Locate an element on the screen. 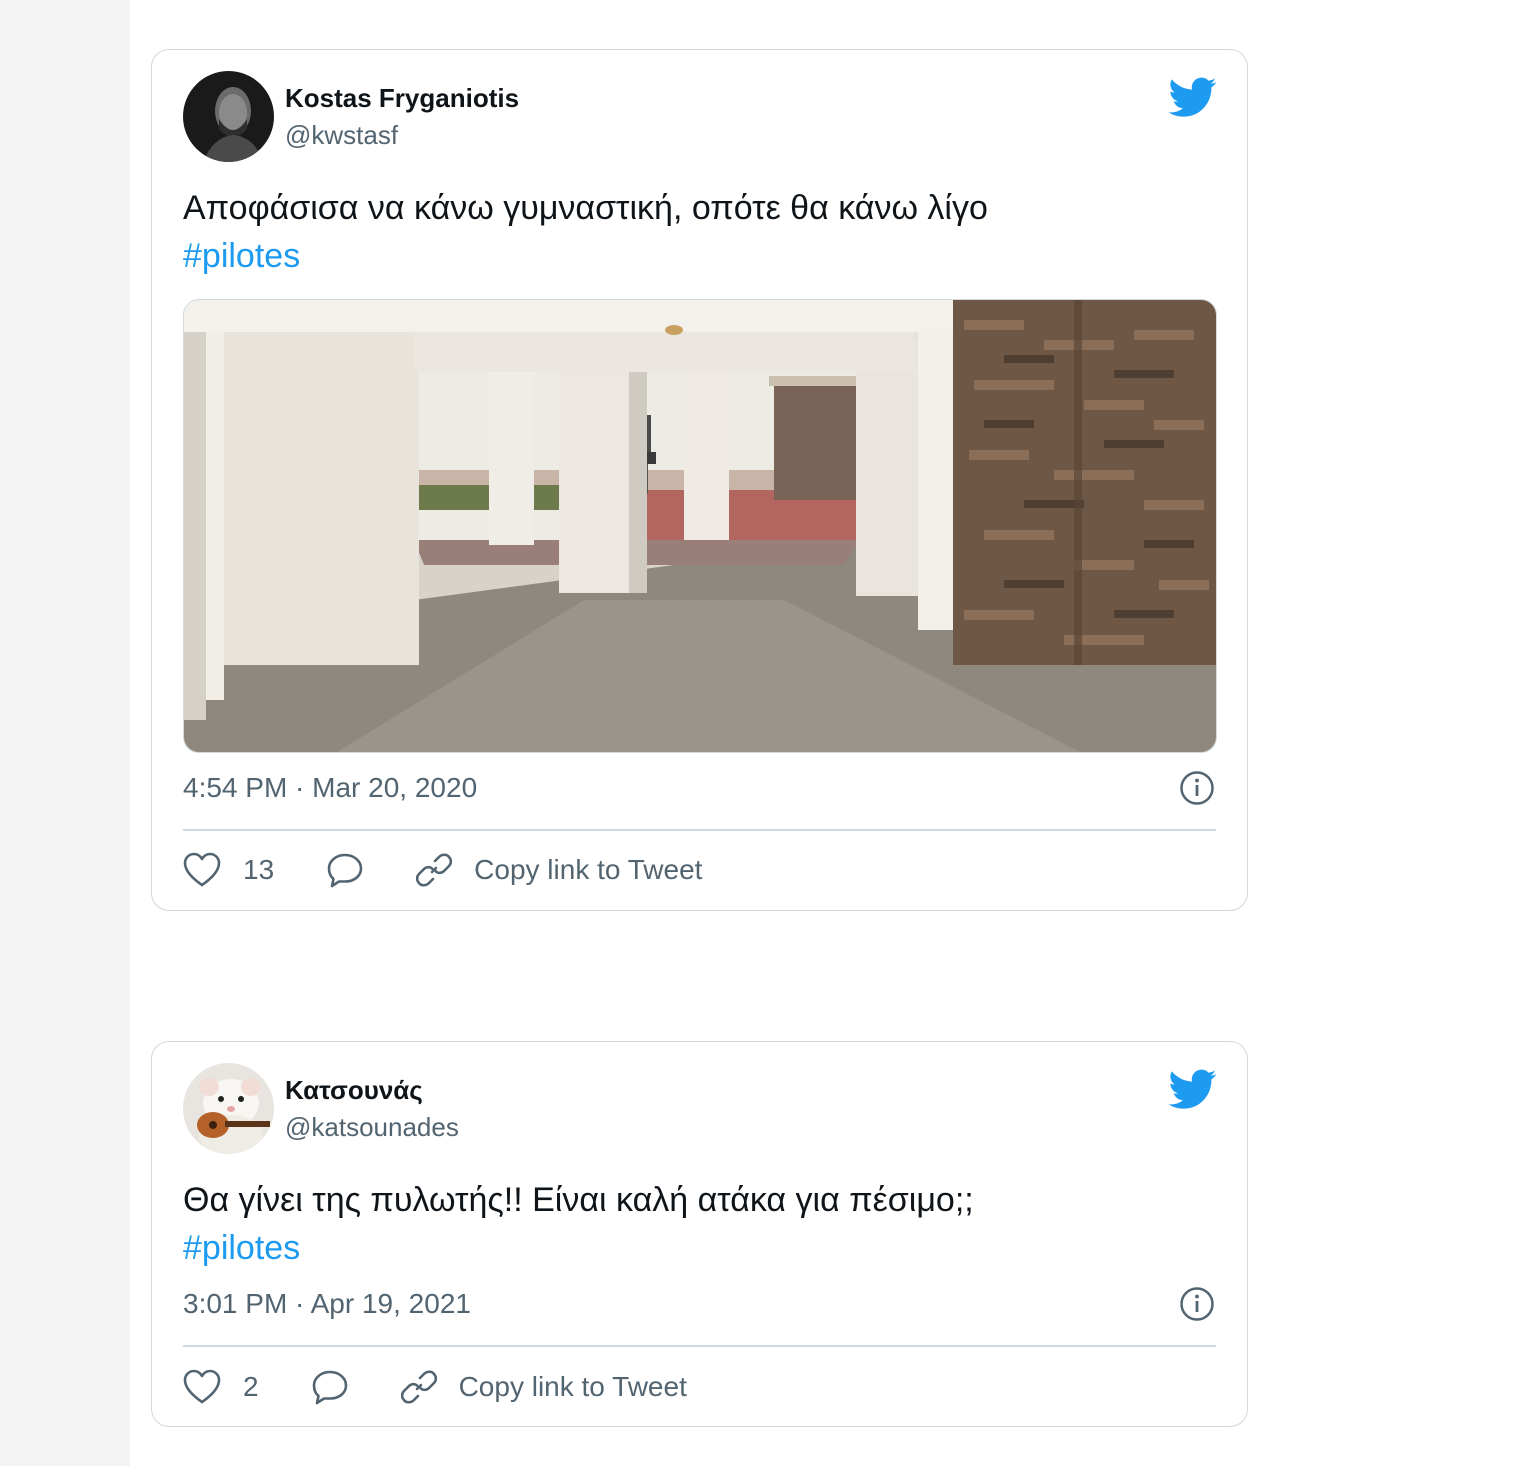  like-button: 2 is located at coordinates (221, 1387).